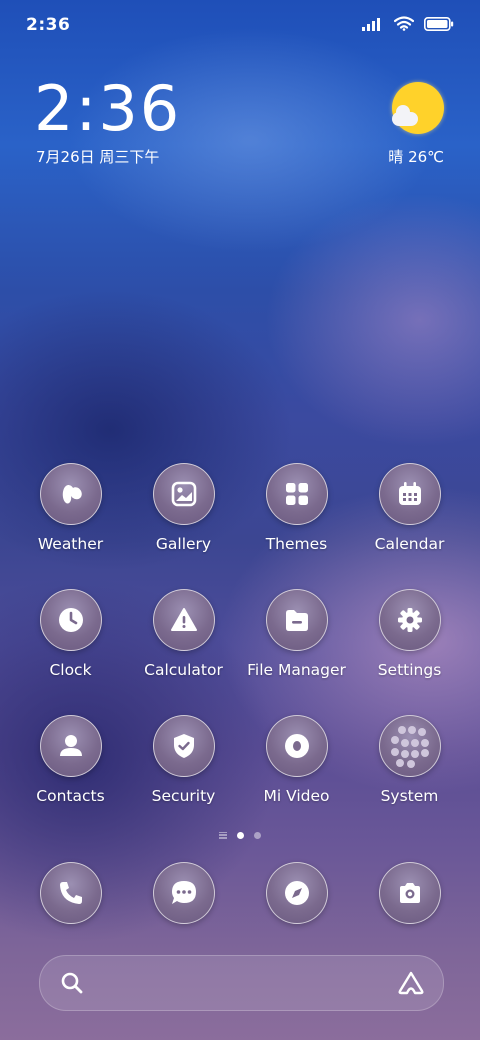 The width and height of the screenshot is (480, 1040). Describe the element at coordinates (416, 157) in the screenshot. I see `weather-text: 晴 26℃` at that location.